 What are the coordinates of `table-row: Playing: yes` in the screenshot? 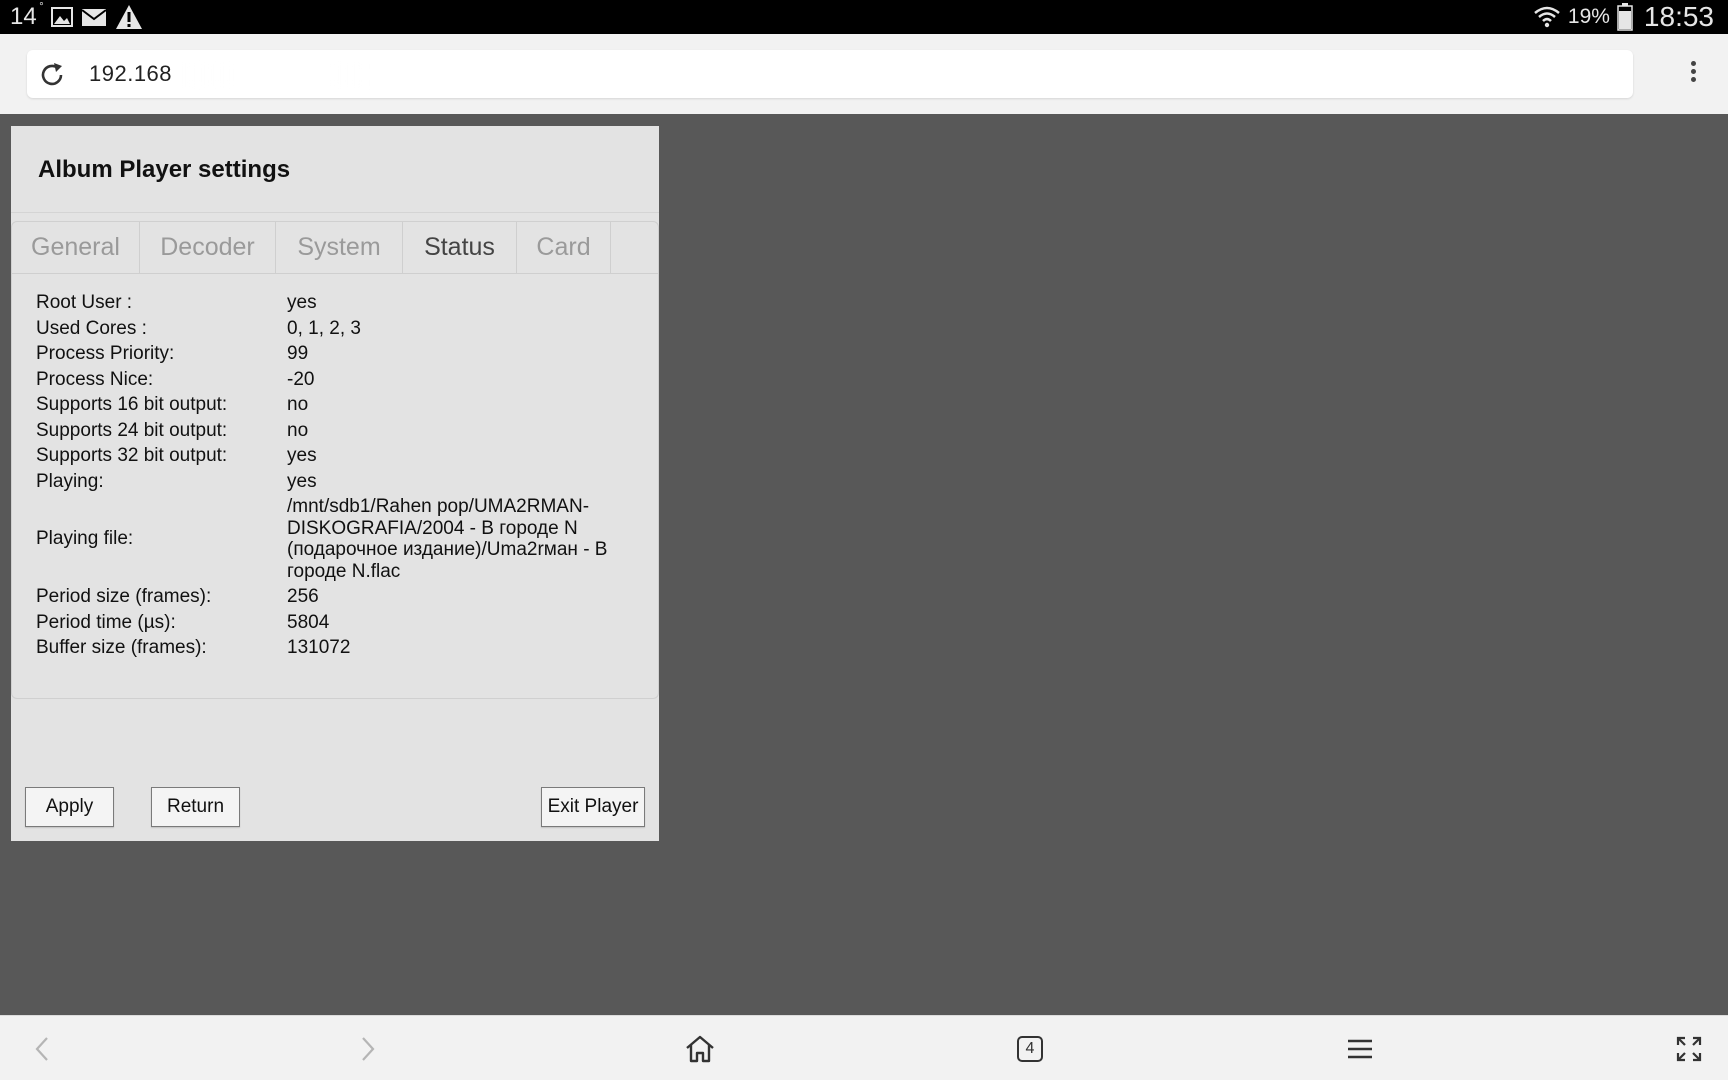 It's located at (336, 482).